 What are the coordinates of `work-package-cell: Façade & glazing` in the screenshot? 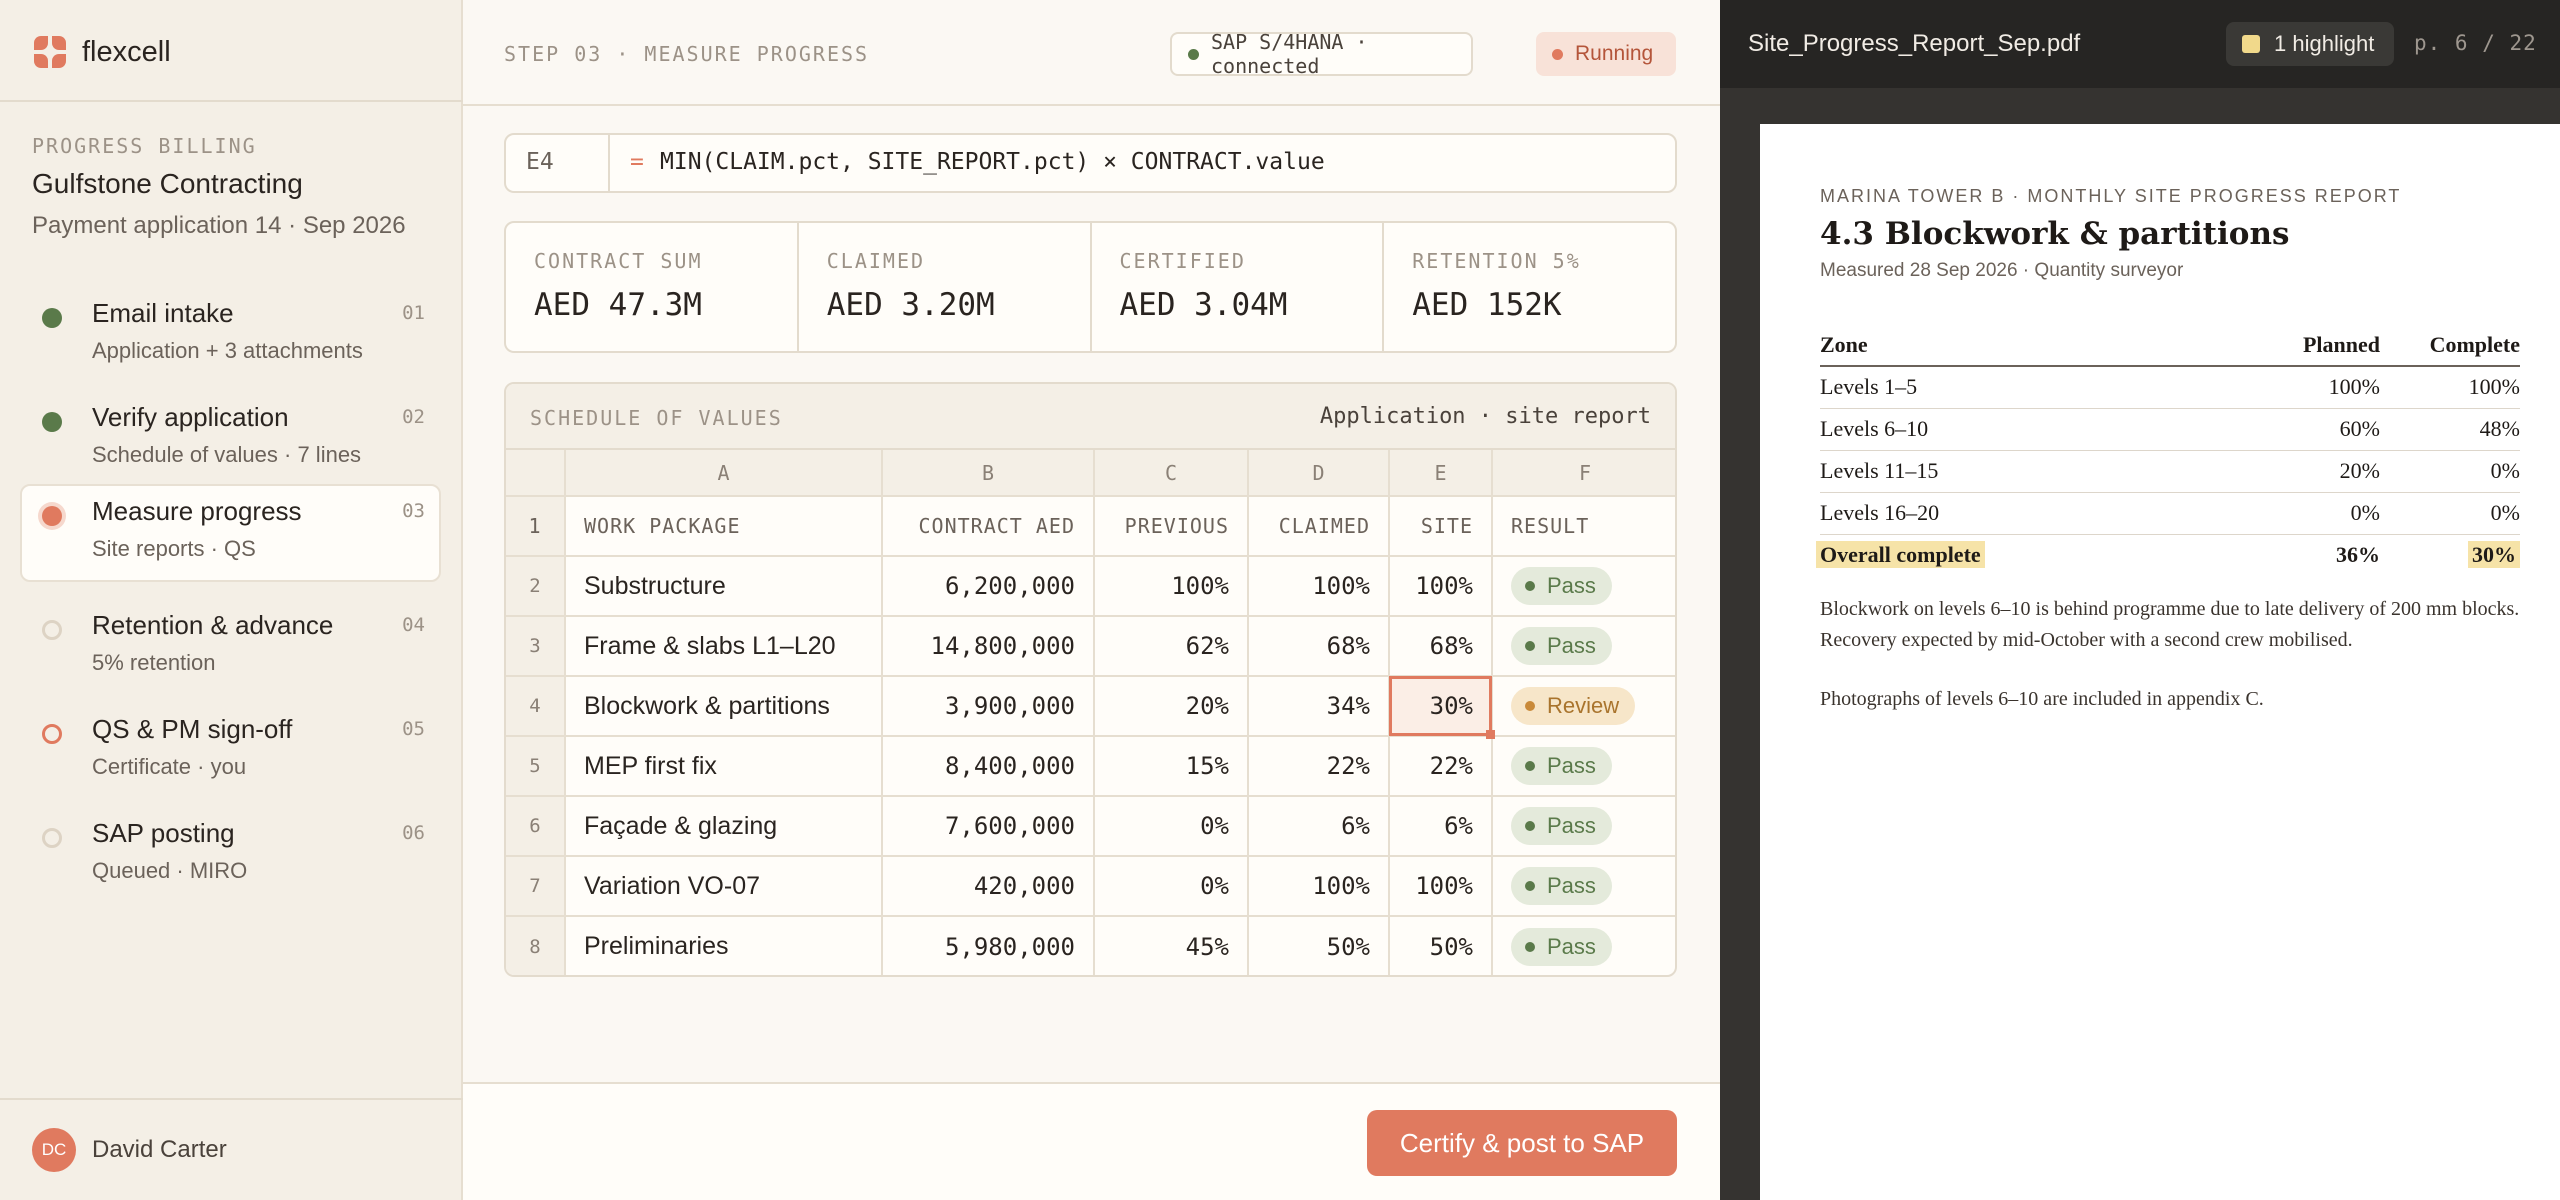 It's located at (724, 826).